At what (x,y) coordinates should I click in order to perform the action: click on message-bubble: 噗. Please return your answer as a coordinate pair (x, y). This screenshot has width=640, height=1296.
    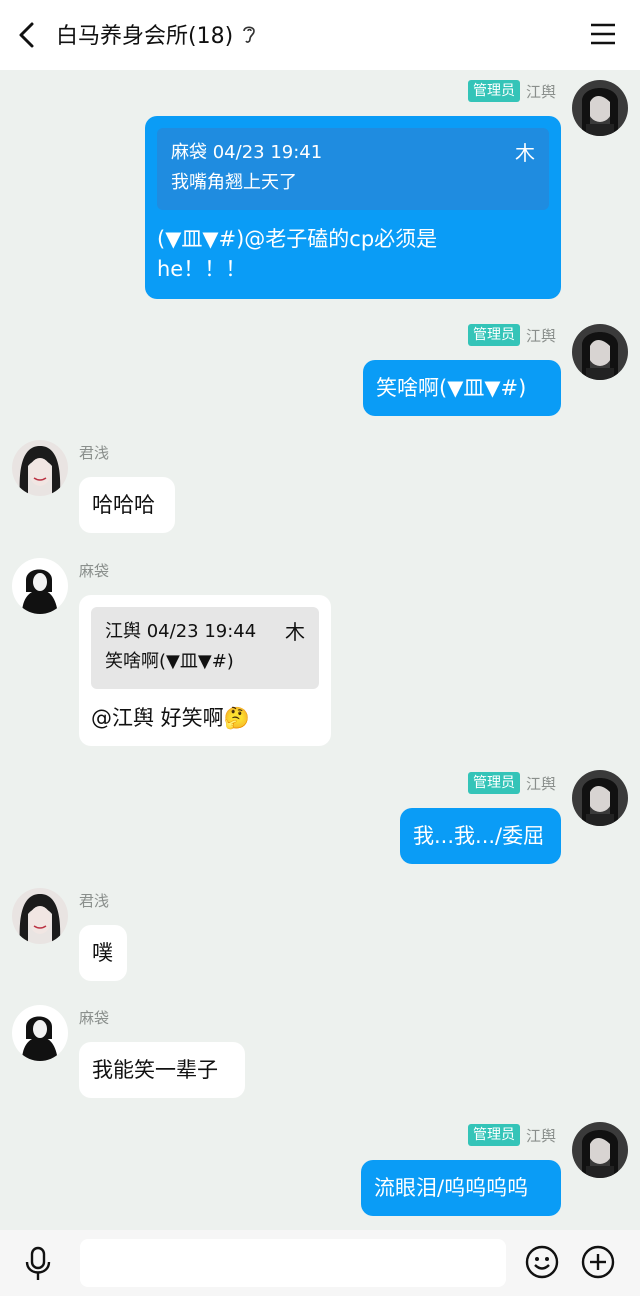
    Looking at the image, I should click on (103, 953).